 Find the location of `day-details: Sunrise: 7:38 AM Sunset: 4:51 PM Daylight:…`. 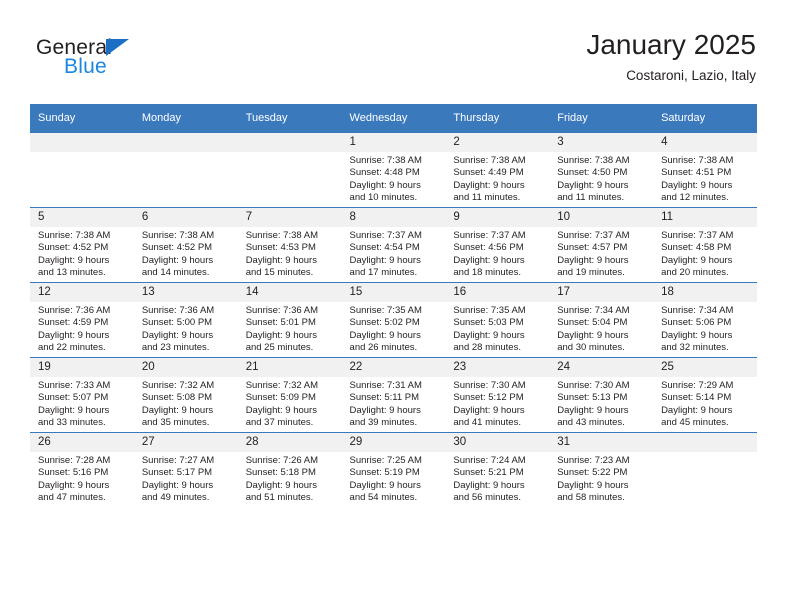

day-details: Sunrise: 7:38 AM Sunset: 4:51 PM Daylight:… is located at coordinates (705, 178).